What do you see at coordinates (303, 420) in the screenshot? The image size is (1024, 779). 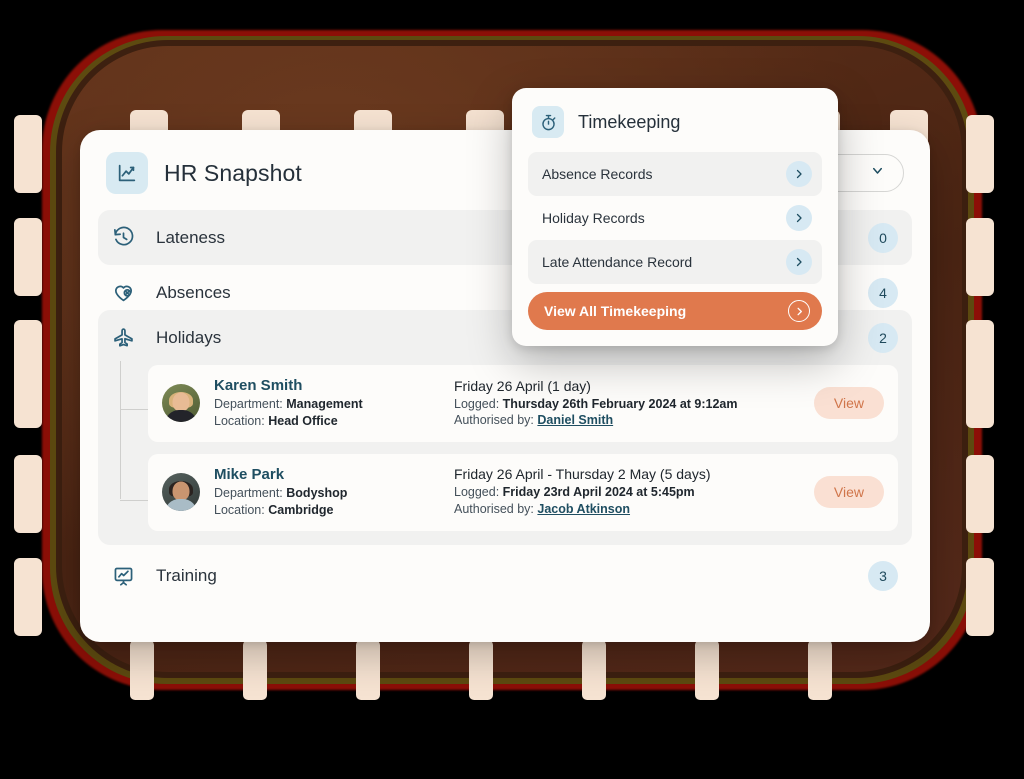 I see `location-value: Head Office` at bounding box center [303, 420].